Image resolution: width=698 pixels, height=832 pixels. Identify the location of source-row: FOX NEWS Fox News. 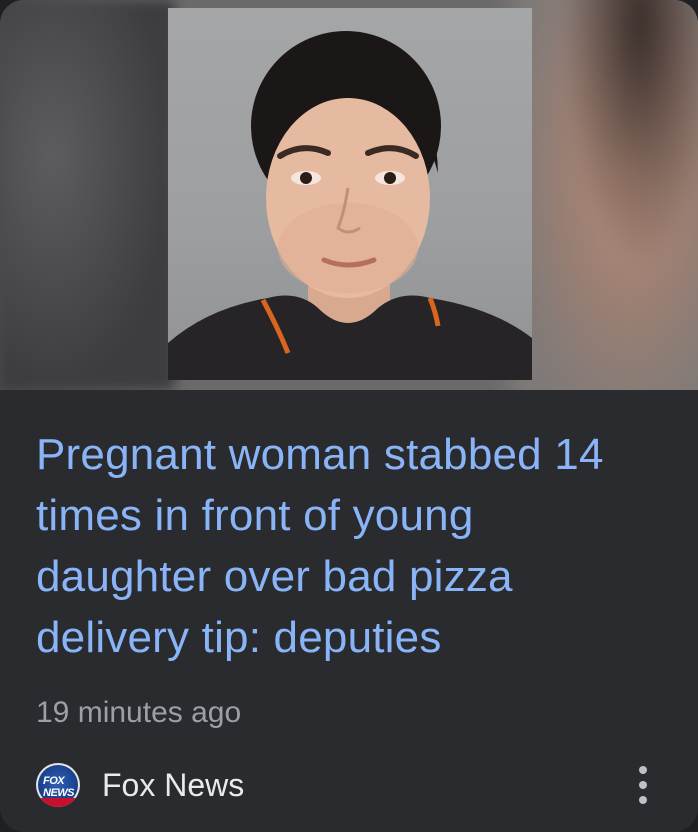
(140, 785).